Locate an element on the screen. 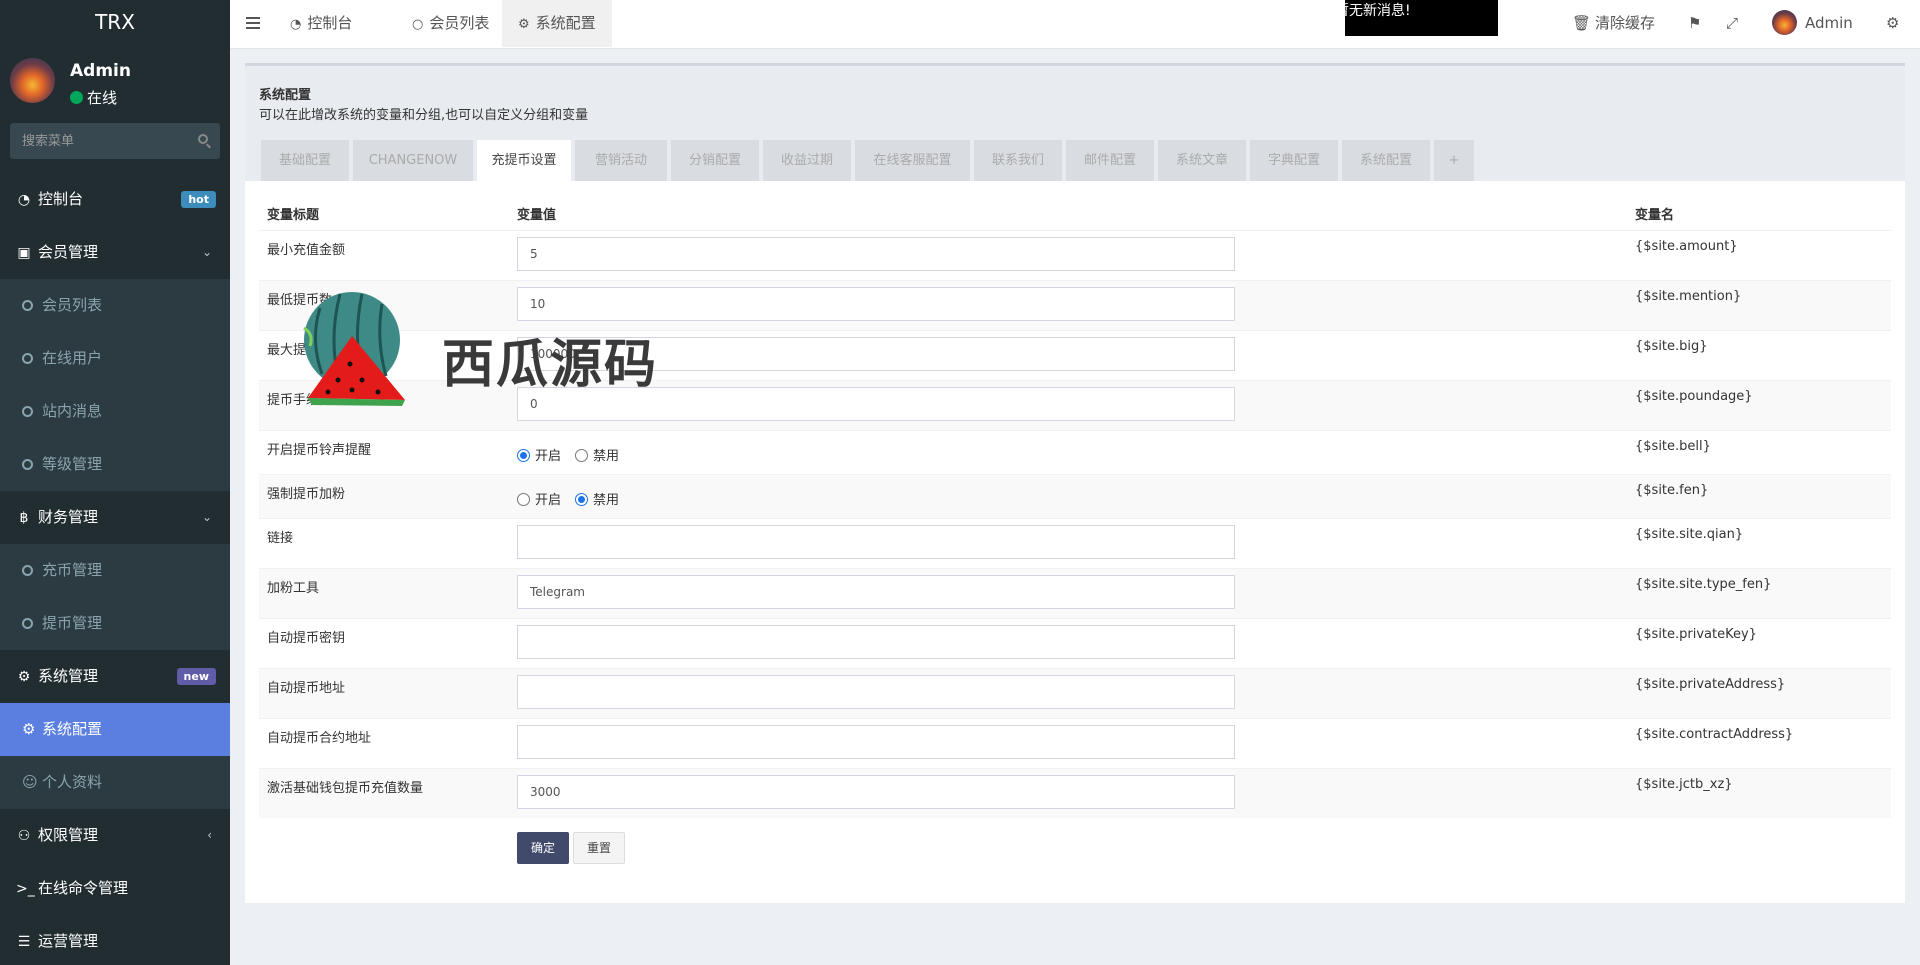 The width and height of the screenshot is (1920, 965). sidebar-item-13: >_ 在线命令管理 is located at coordinates (115, 888).